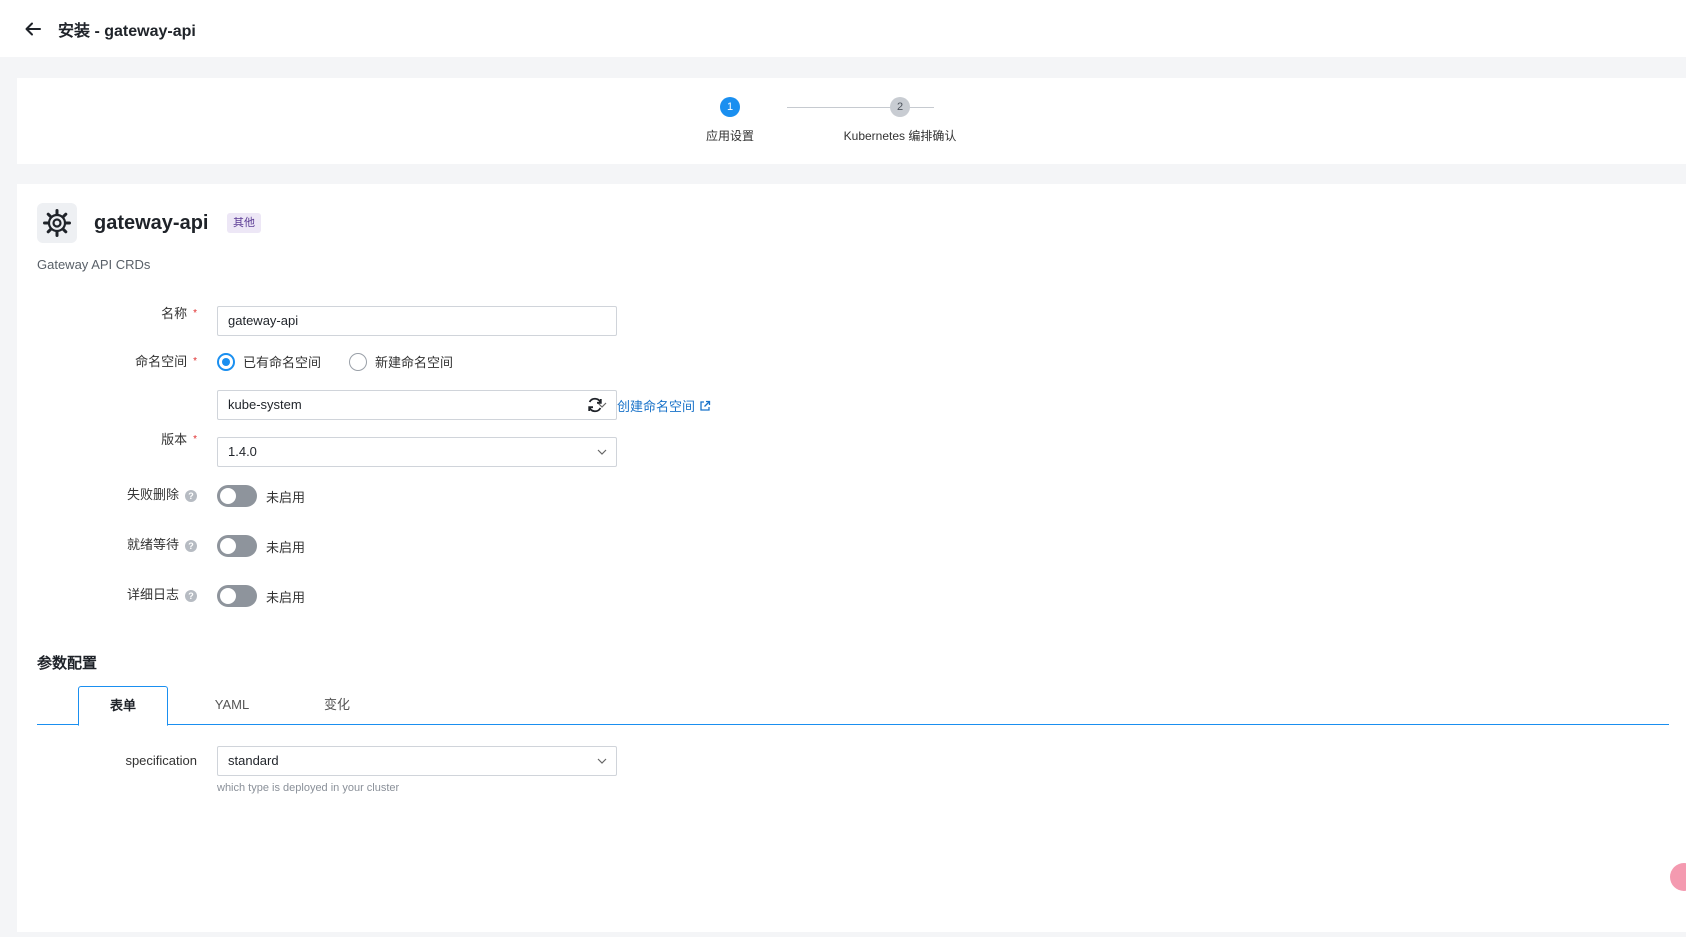  I want to click on params-section-title: 参数配置, so click(67, 663).